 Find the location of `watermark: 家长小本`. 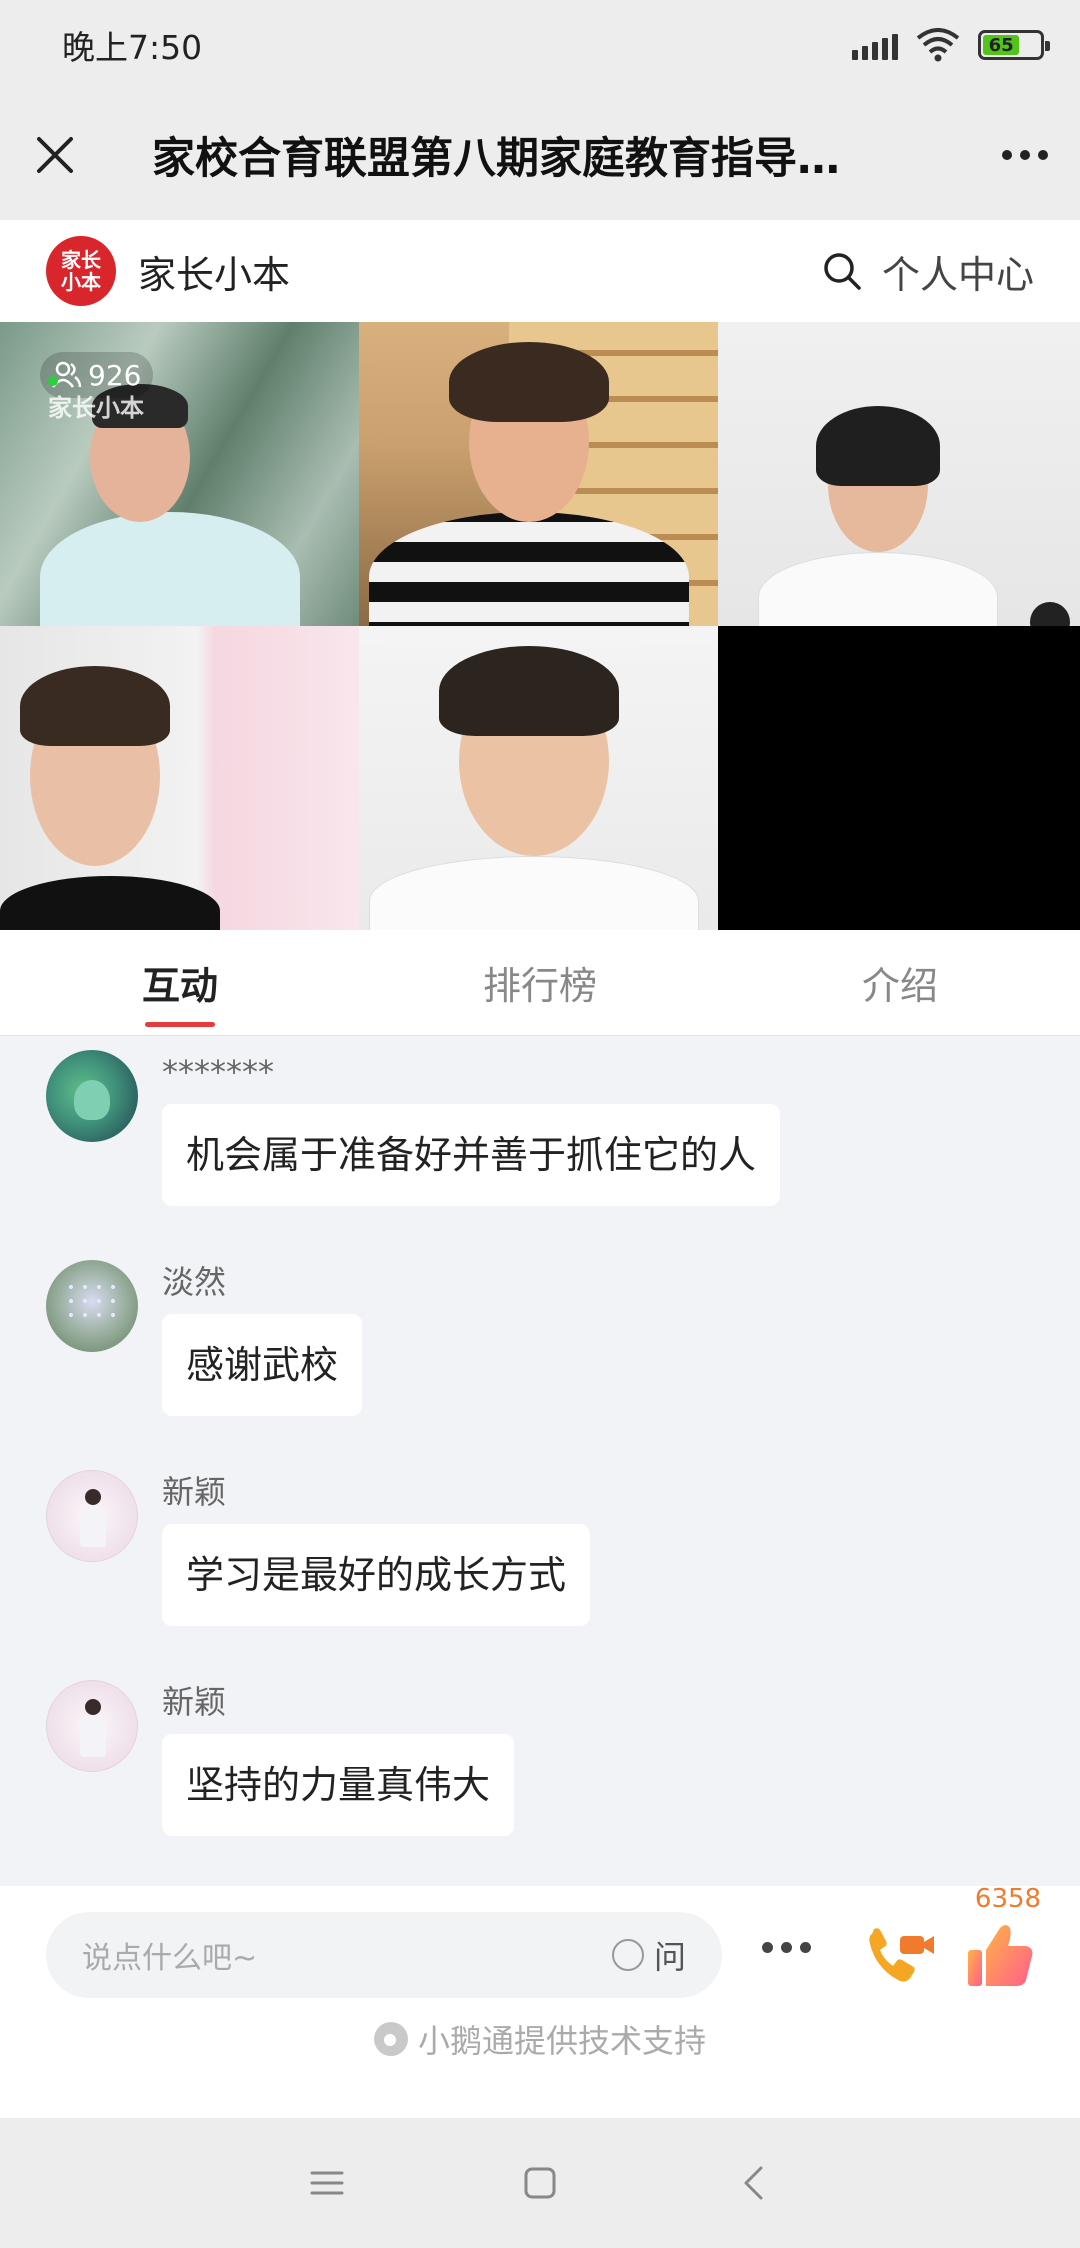

watermark: 家长小本 is located at coordinates (96, 408).